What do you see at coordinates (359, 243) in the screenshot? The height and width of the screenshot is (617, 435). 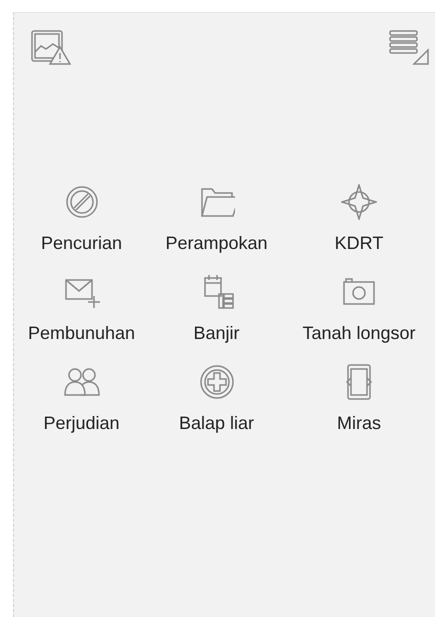 I see `category-label: KDRT` at bounding box center [359, 243].